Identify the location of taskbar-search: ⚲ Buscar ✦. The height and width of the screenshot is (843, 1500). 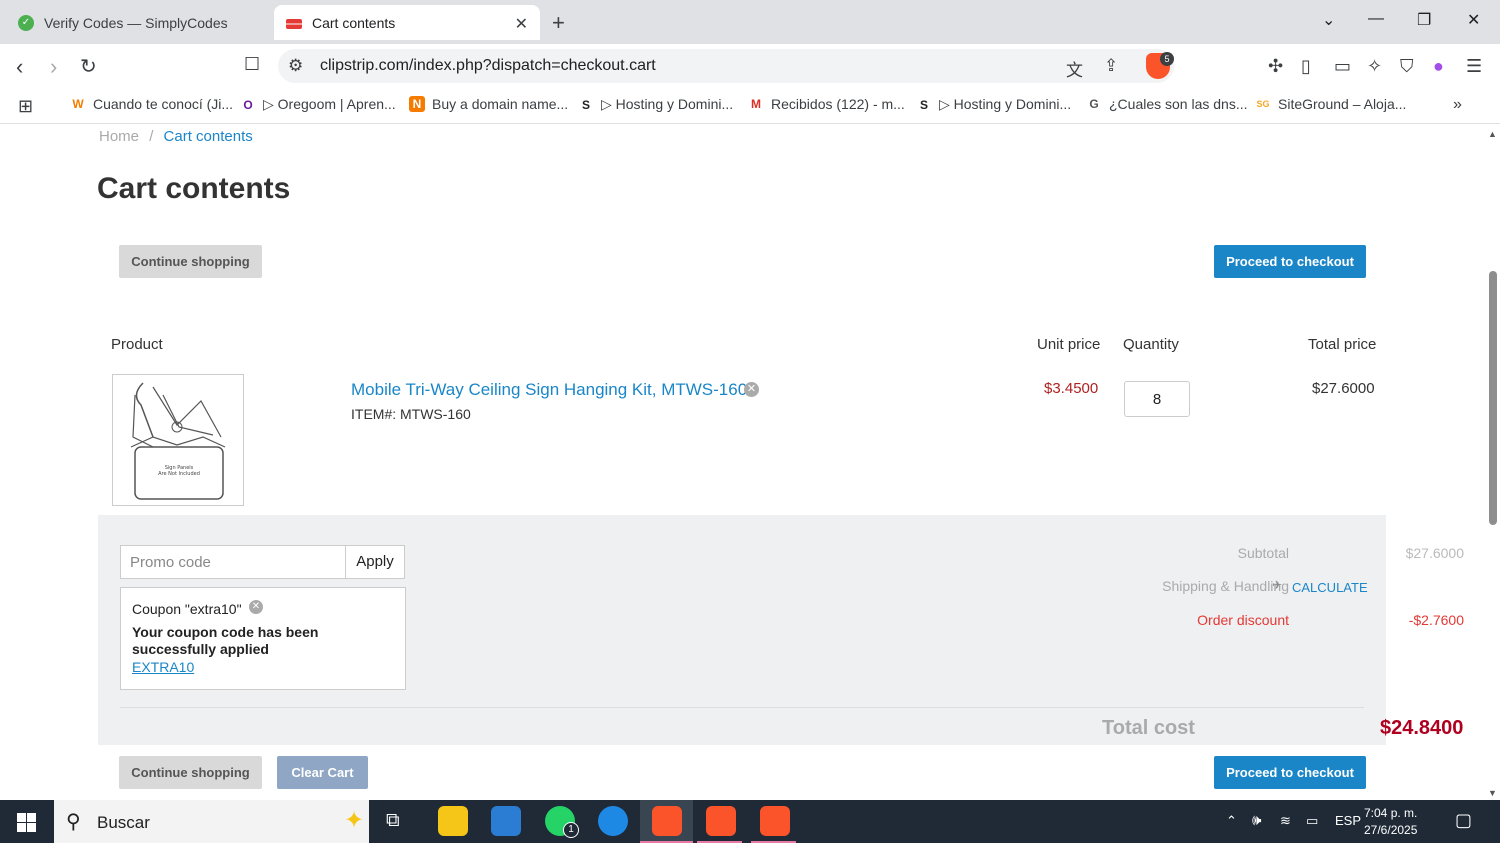
(211, 821).